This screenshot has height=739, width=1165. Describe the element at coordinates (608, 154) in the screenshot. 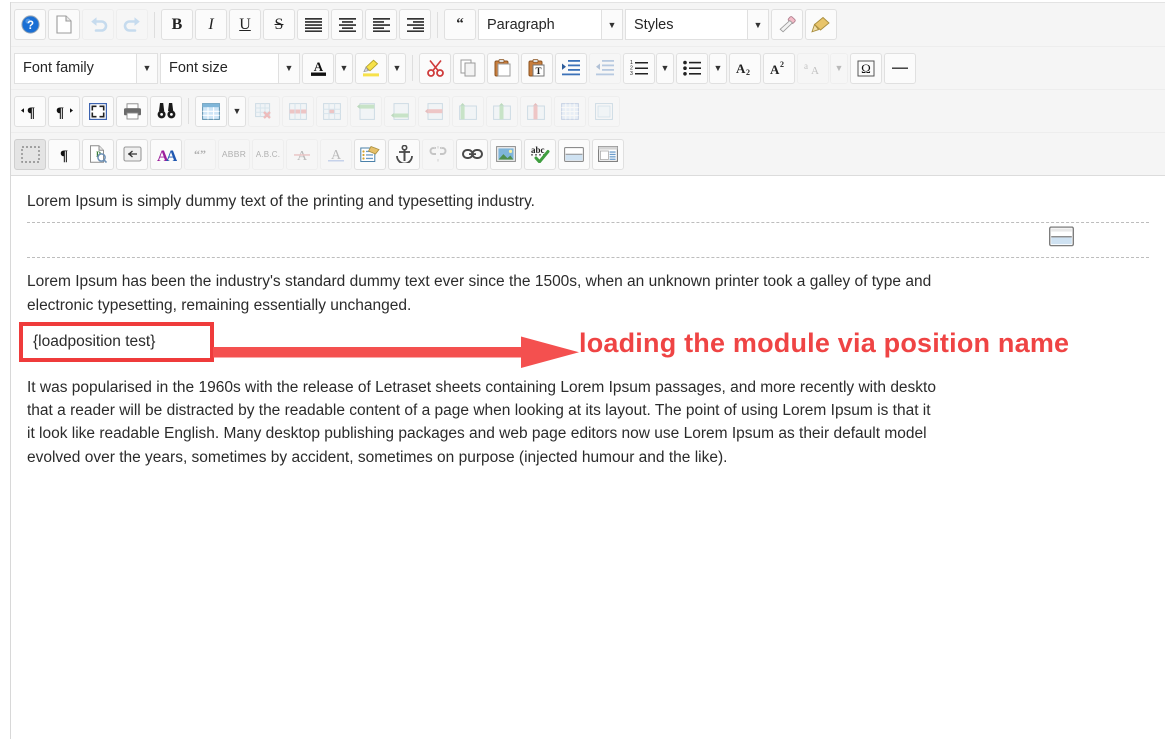

I see `toggle-editor-icon` at that location.